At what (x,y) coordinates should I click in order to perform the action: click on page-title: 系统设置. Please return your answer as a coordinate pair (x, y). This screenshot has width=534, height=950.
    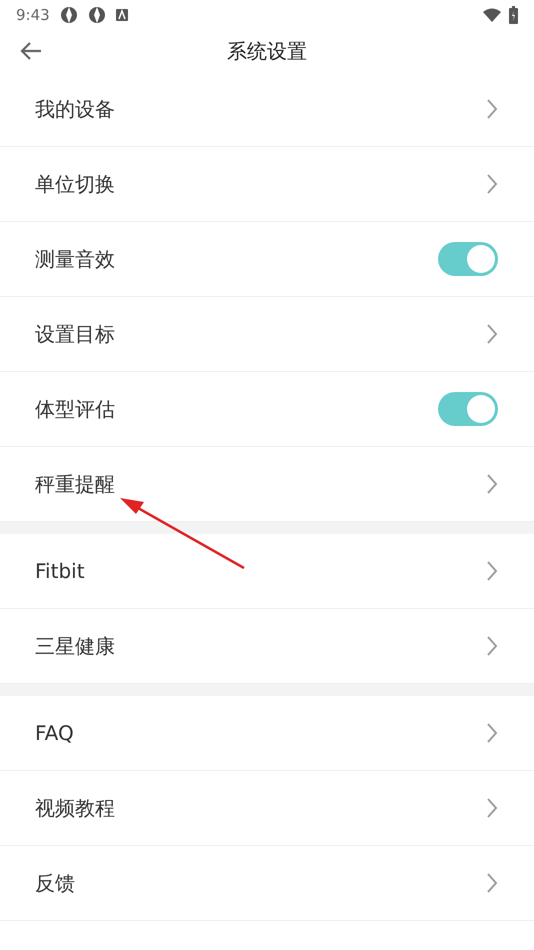
    Looking at the image, I should click on (267, 51).